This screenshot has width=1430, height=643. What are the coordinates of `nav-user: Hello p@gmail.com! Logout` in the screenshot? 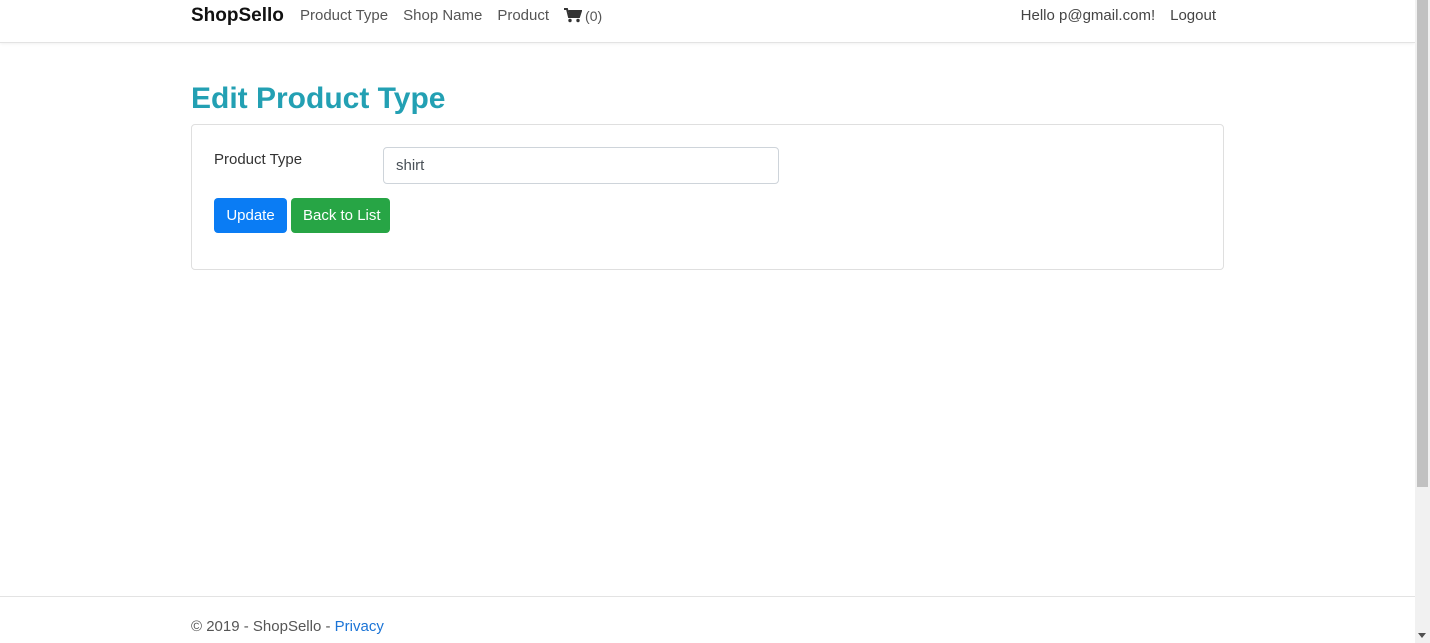 It's located at (1111, 15).